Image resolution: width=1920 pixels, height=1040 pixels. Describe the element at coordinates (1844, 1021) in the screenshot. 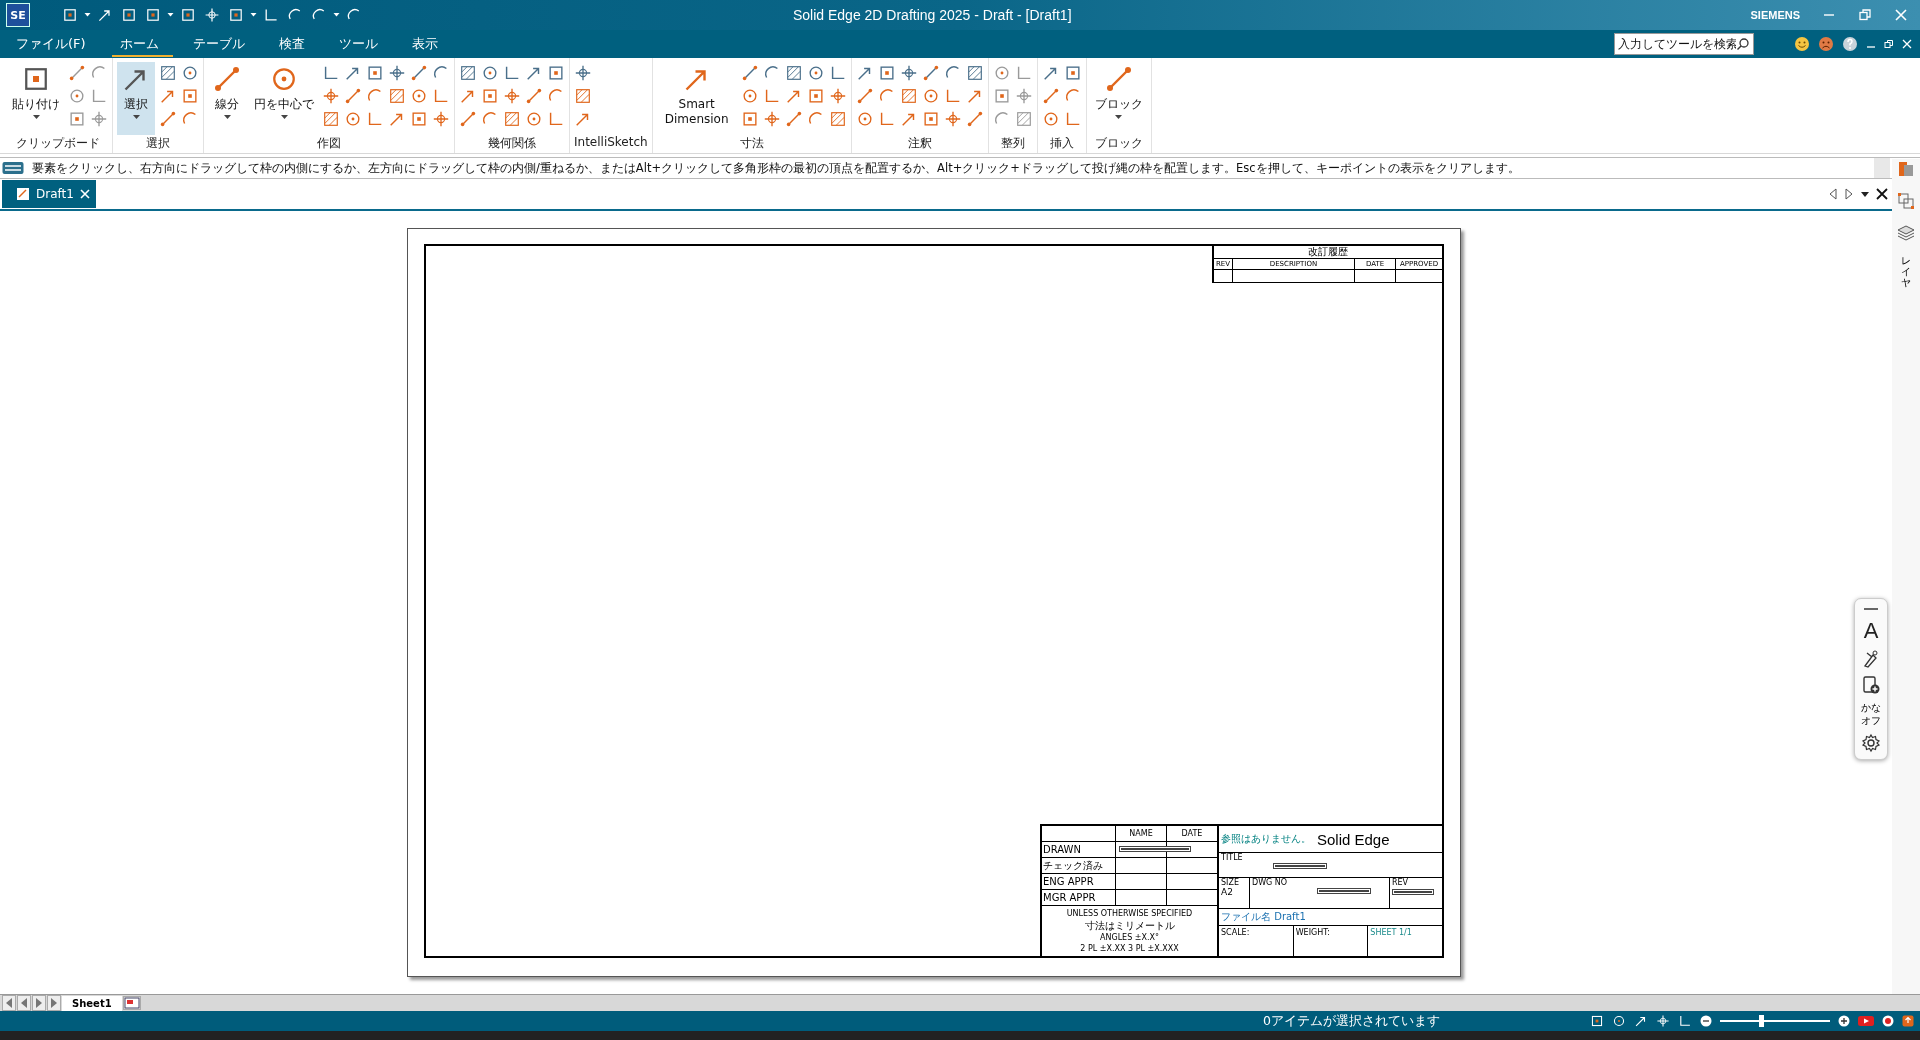

I see `zoom-in-icon` at that location.